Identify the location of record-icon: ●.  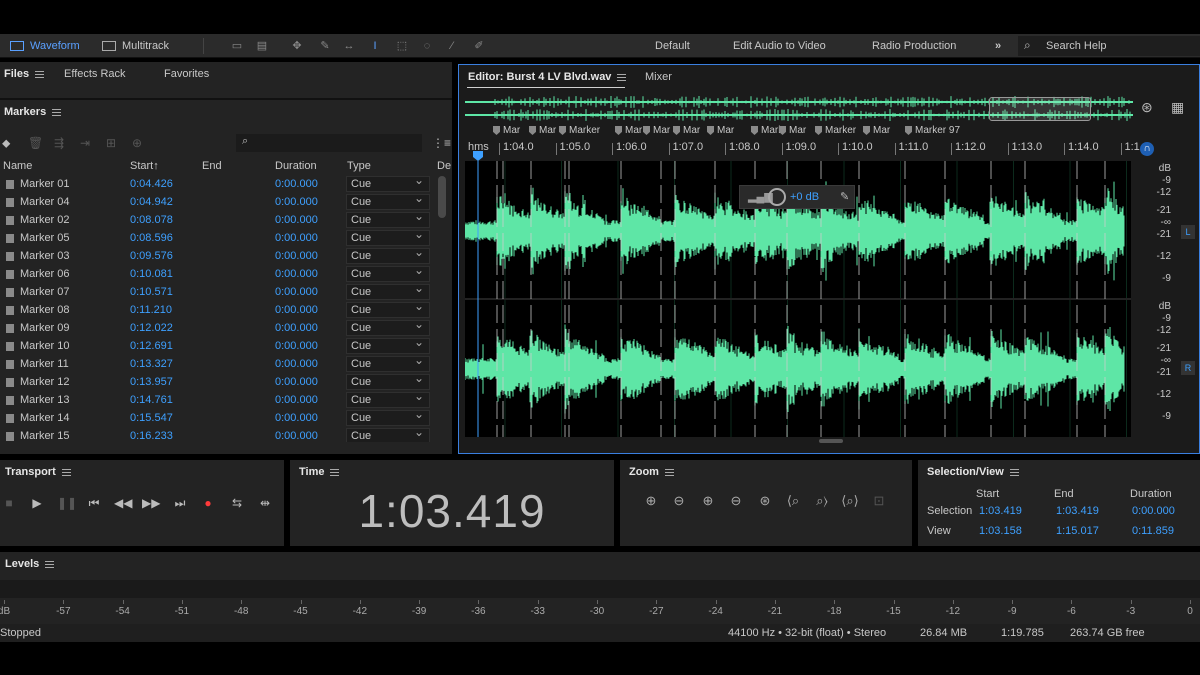
(208, 503).